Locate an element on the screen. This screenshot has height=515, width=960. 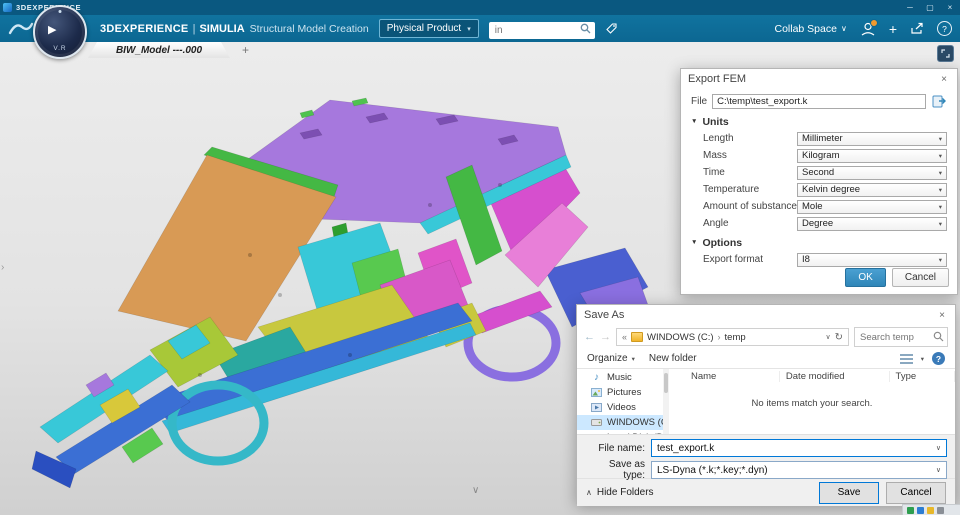
share-icon is located at coordinates (917, 28).